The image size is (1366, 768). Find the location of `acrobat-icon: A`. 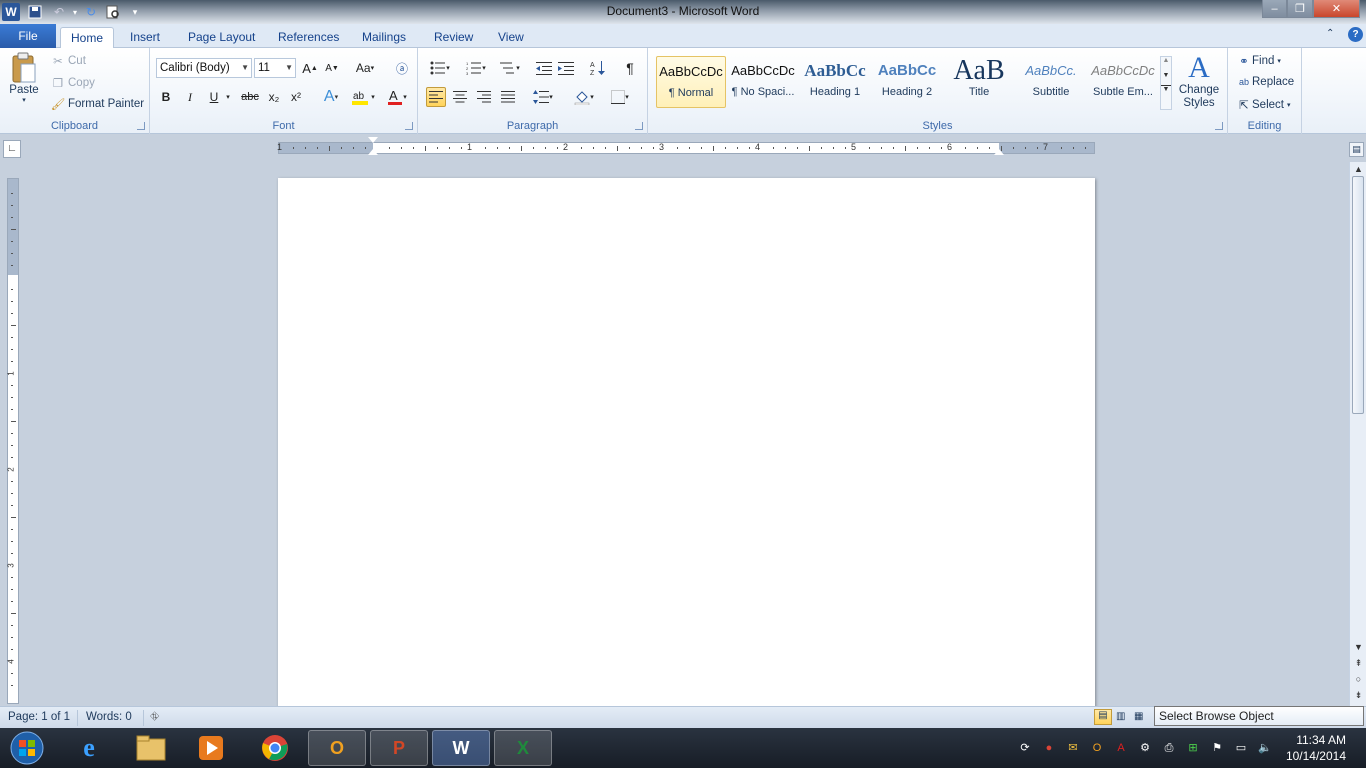

acrobat-icon: A is located at coordinates (1121, 748).